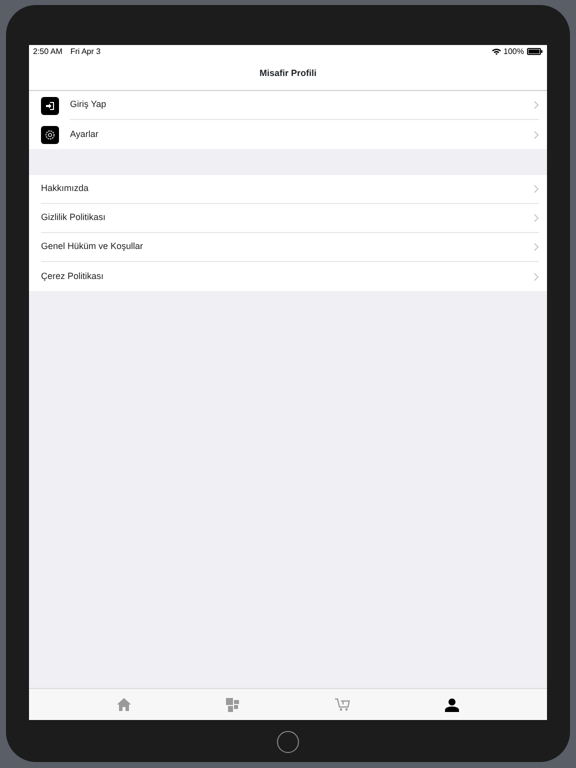  What do you see at coordinates (50, 105) in the screenshot?
I see `login-icon` at bounding box center [50, 105].